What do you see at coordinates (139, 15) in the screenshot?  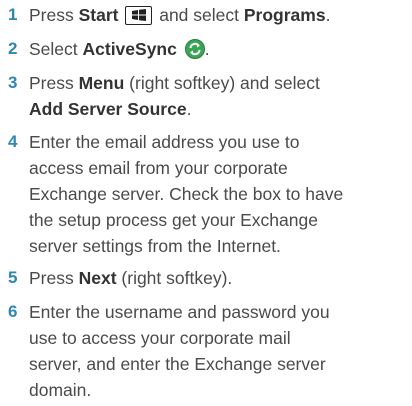 I see `windows-start-key-icon` at bounding box center [139, 15].